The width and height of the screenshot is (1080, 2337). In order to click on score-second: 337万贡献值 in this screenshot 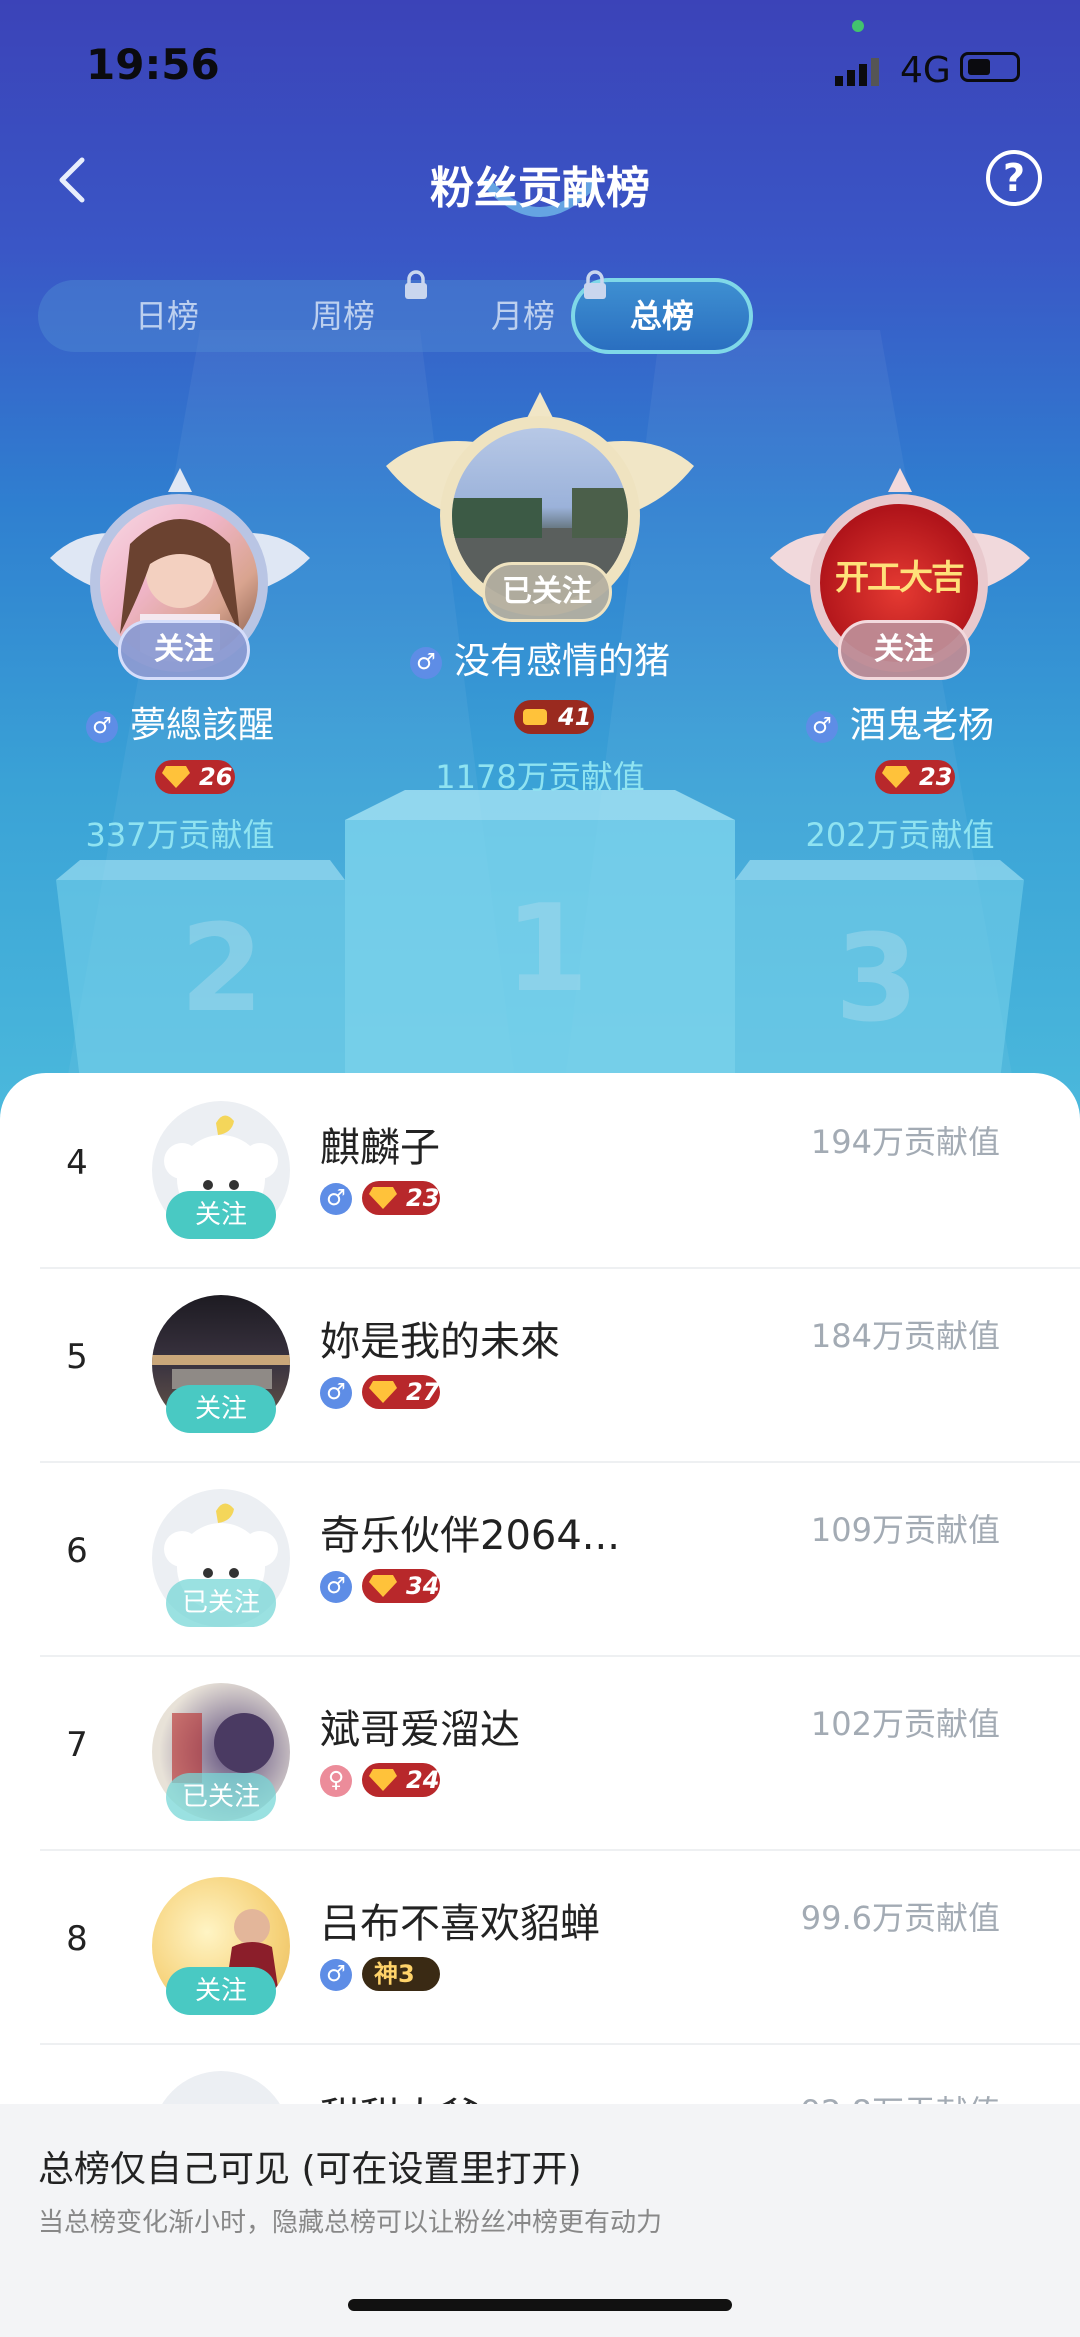, I will do `click(180, 835)`.